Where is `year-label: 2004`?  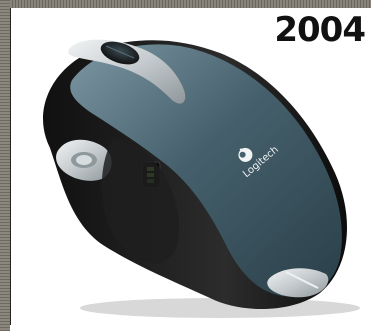 year-label: 2004 is located at coordinates (320, 30).